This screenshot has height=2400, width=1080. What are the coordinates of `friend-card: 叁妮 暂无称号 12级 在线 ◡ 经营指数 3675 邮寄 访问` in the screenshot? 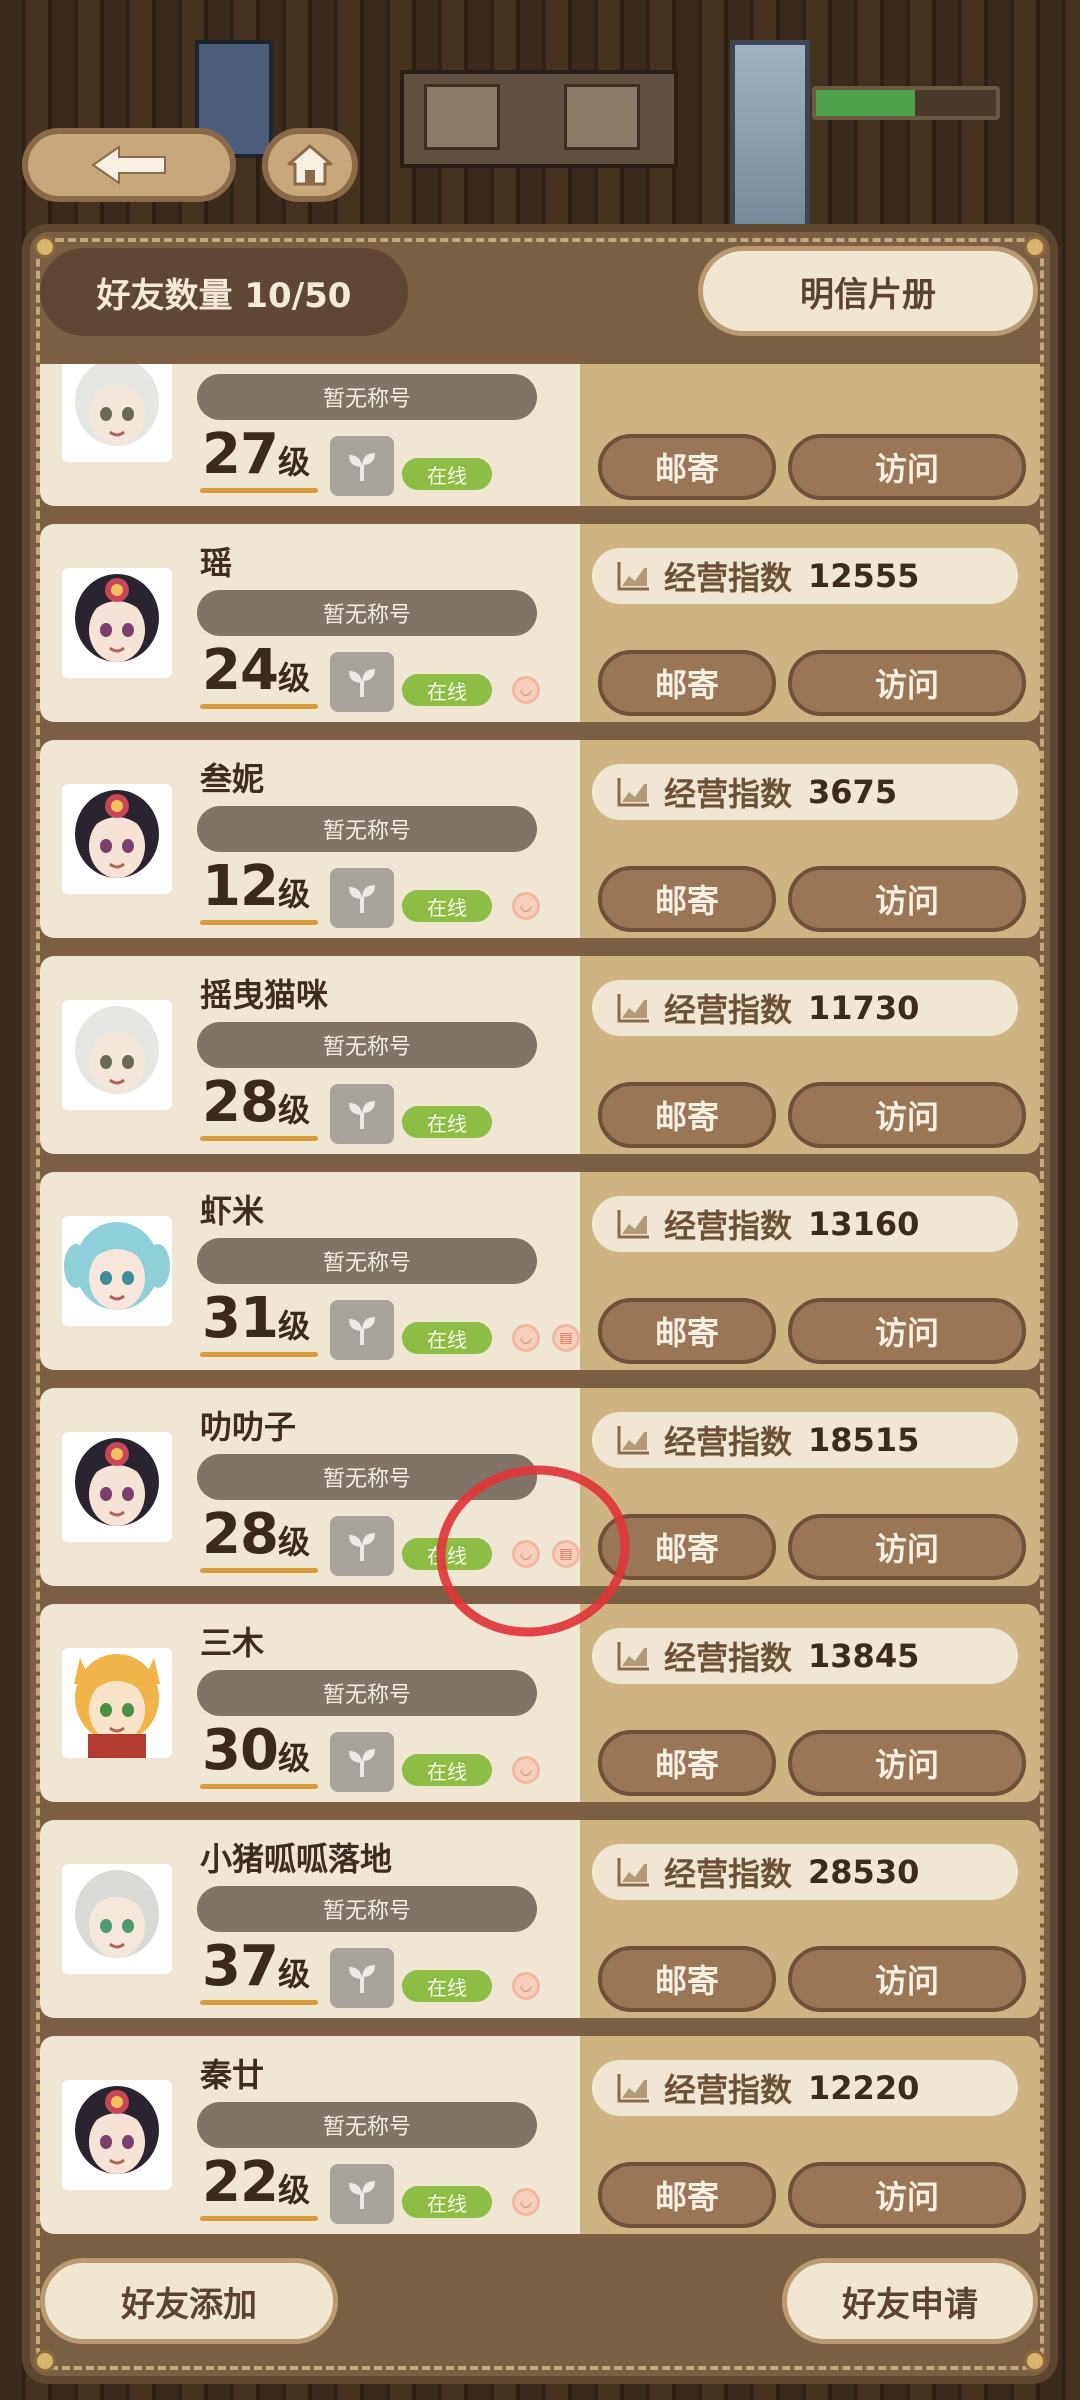 It's located at (540, 839).